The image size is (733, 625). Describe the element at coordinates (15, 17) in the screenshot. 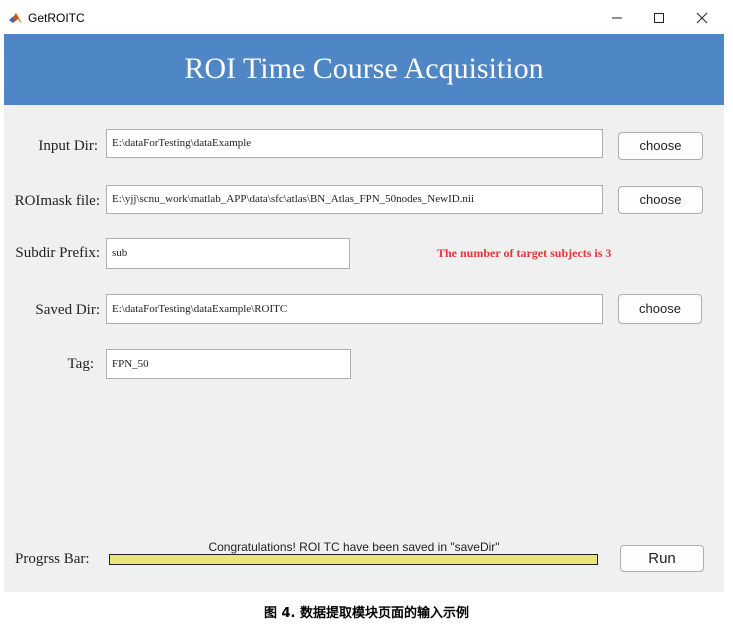

I see `matlab-app-icon` at that location.